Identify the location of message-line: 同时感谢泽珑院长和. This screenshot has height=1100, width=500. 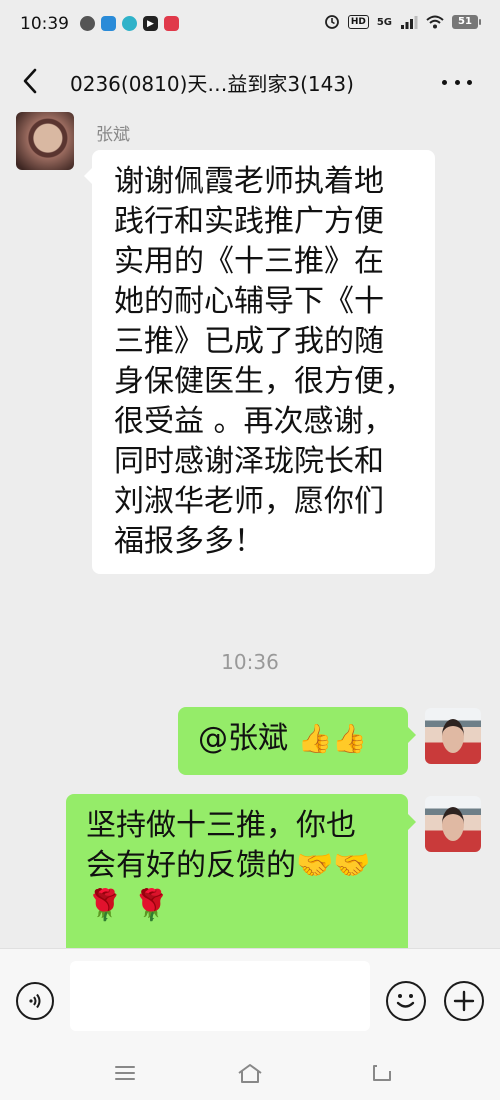
(249, 461).